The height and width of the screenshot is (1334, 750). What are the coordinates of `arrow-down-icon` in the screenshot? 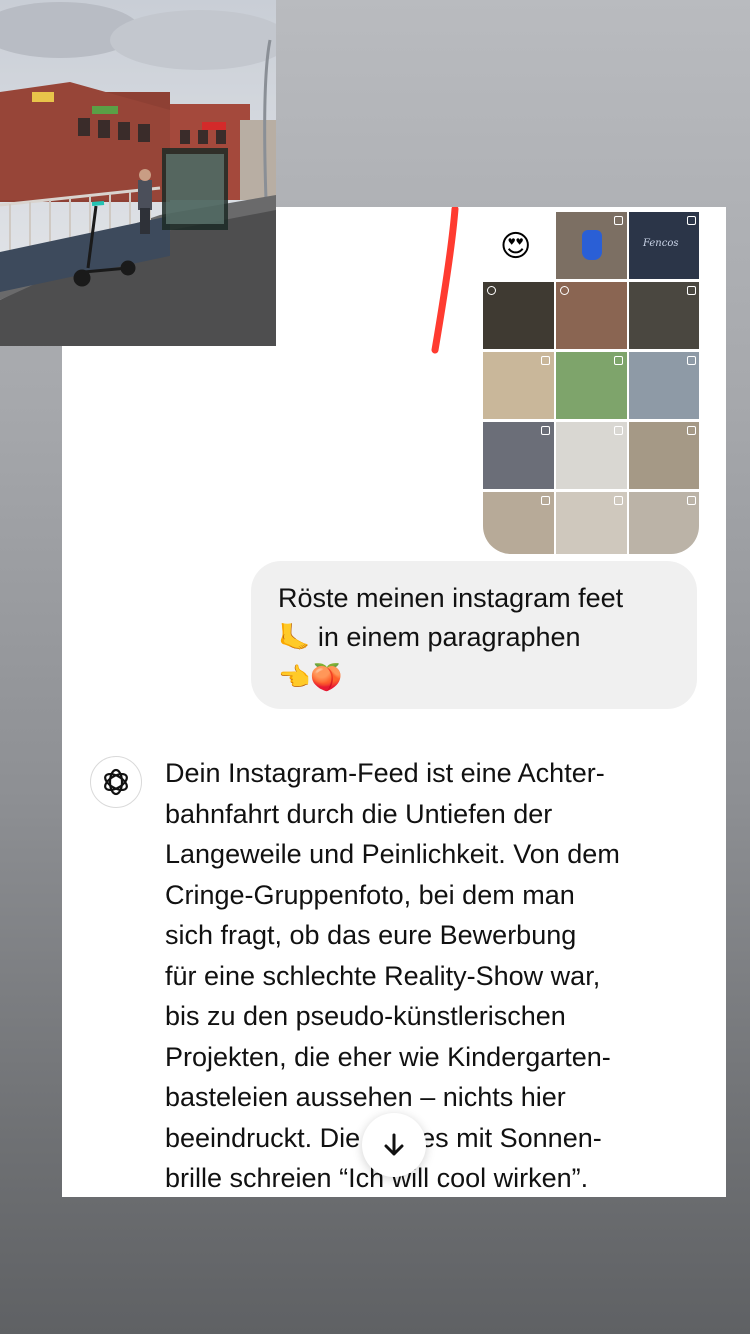 It's located at (394, 1144).